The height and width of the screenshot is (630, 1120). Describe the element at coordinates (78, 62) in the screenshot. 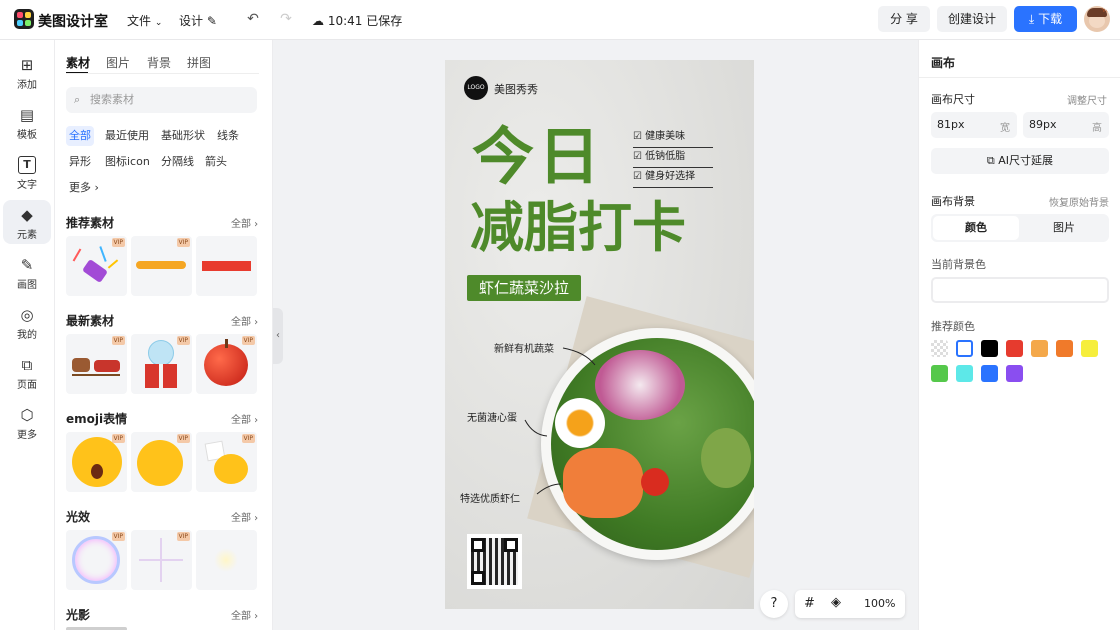

I see `tab-materials: 素材` at that location.